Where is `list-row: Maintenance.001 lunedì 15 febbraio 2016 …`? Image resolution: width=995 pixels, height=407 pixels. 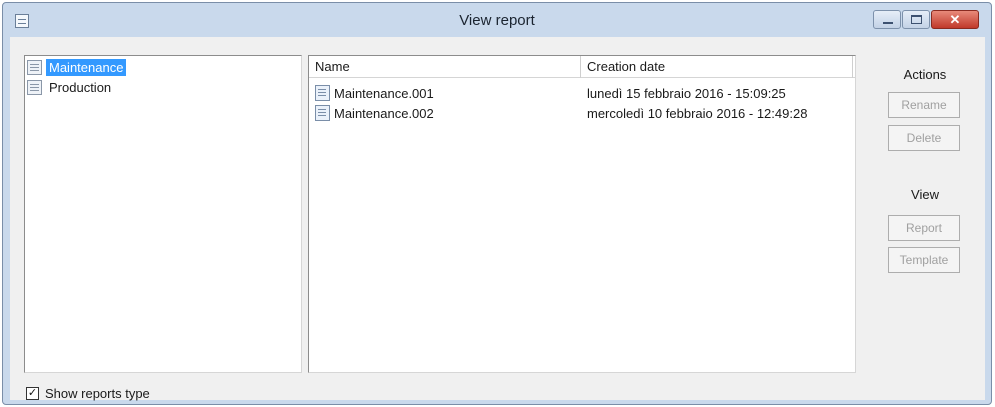
list-row: Maintenance.001 lunedì 15 febbraio 2016 … is located at coordinates (581, 93).